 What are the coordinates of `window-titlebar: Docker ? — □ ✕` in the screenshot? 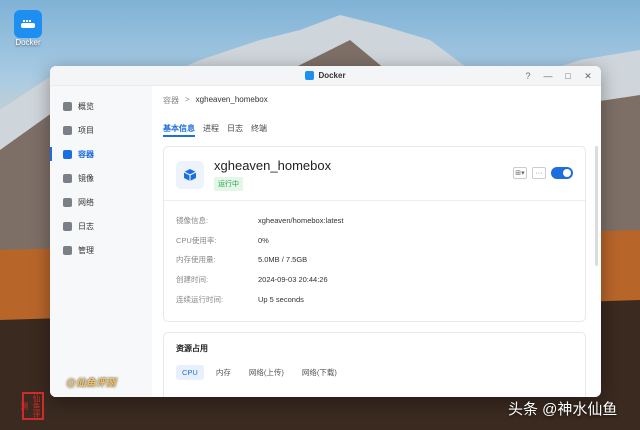 It's located at (325, 76).